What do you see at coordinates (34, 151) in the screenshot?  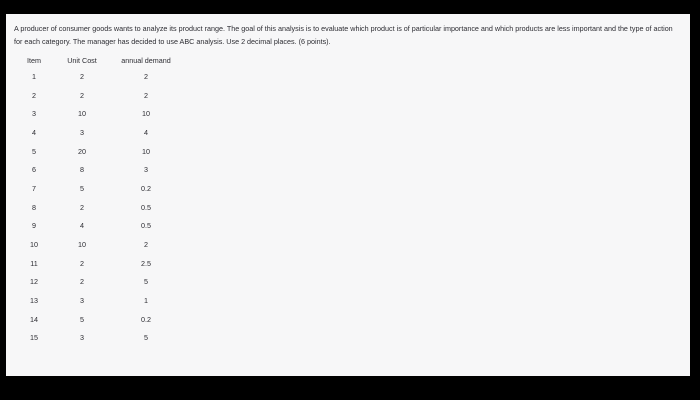 I see `item-cell: 5` at bounding box center [34, 151].